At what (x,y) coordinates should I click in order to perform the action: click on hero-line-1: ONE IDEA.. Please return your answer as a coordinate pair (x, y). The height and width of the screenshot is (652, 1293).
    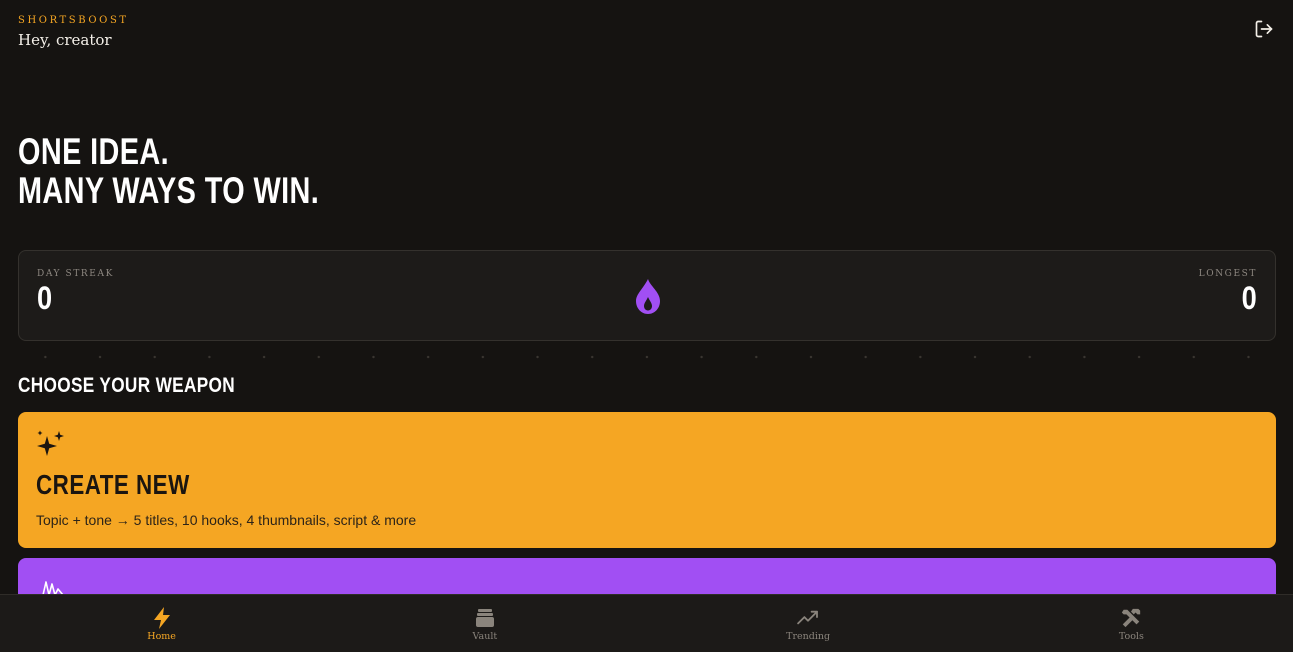
    Looking at the image, I should click on (94, 151).